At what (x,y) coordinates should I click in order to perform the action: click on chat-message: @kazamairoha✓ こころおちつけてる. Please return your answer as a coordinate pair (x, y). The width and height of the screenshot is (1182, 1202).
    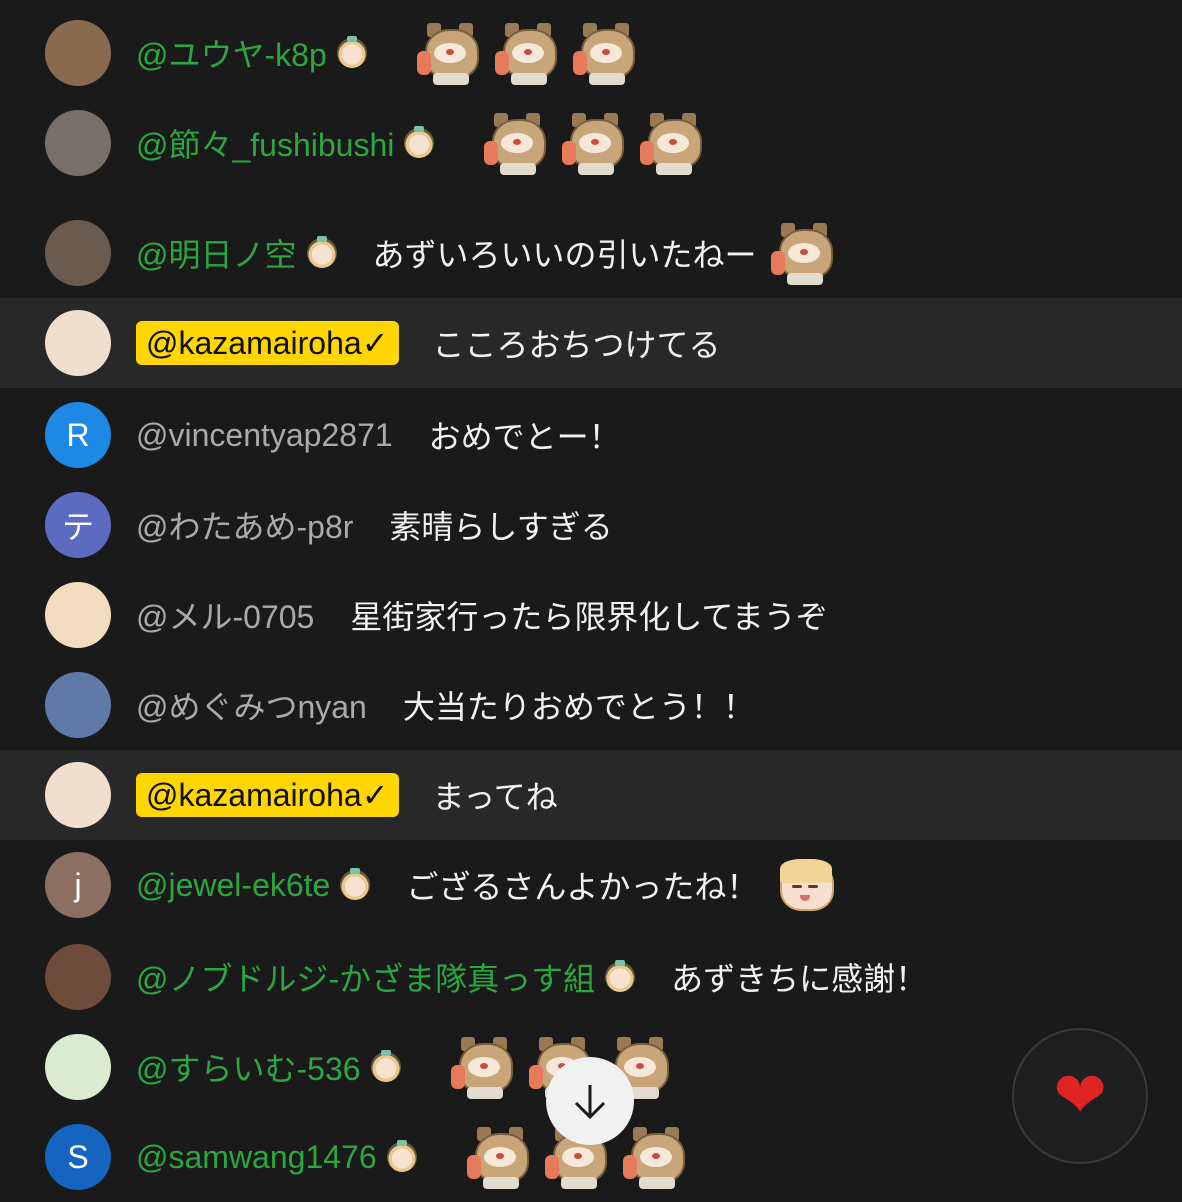
    Looking at the image, I should click on (591, 343).